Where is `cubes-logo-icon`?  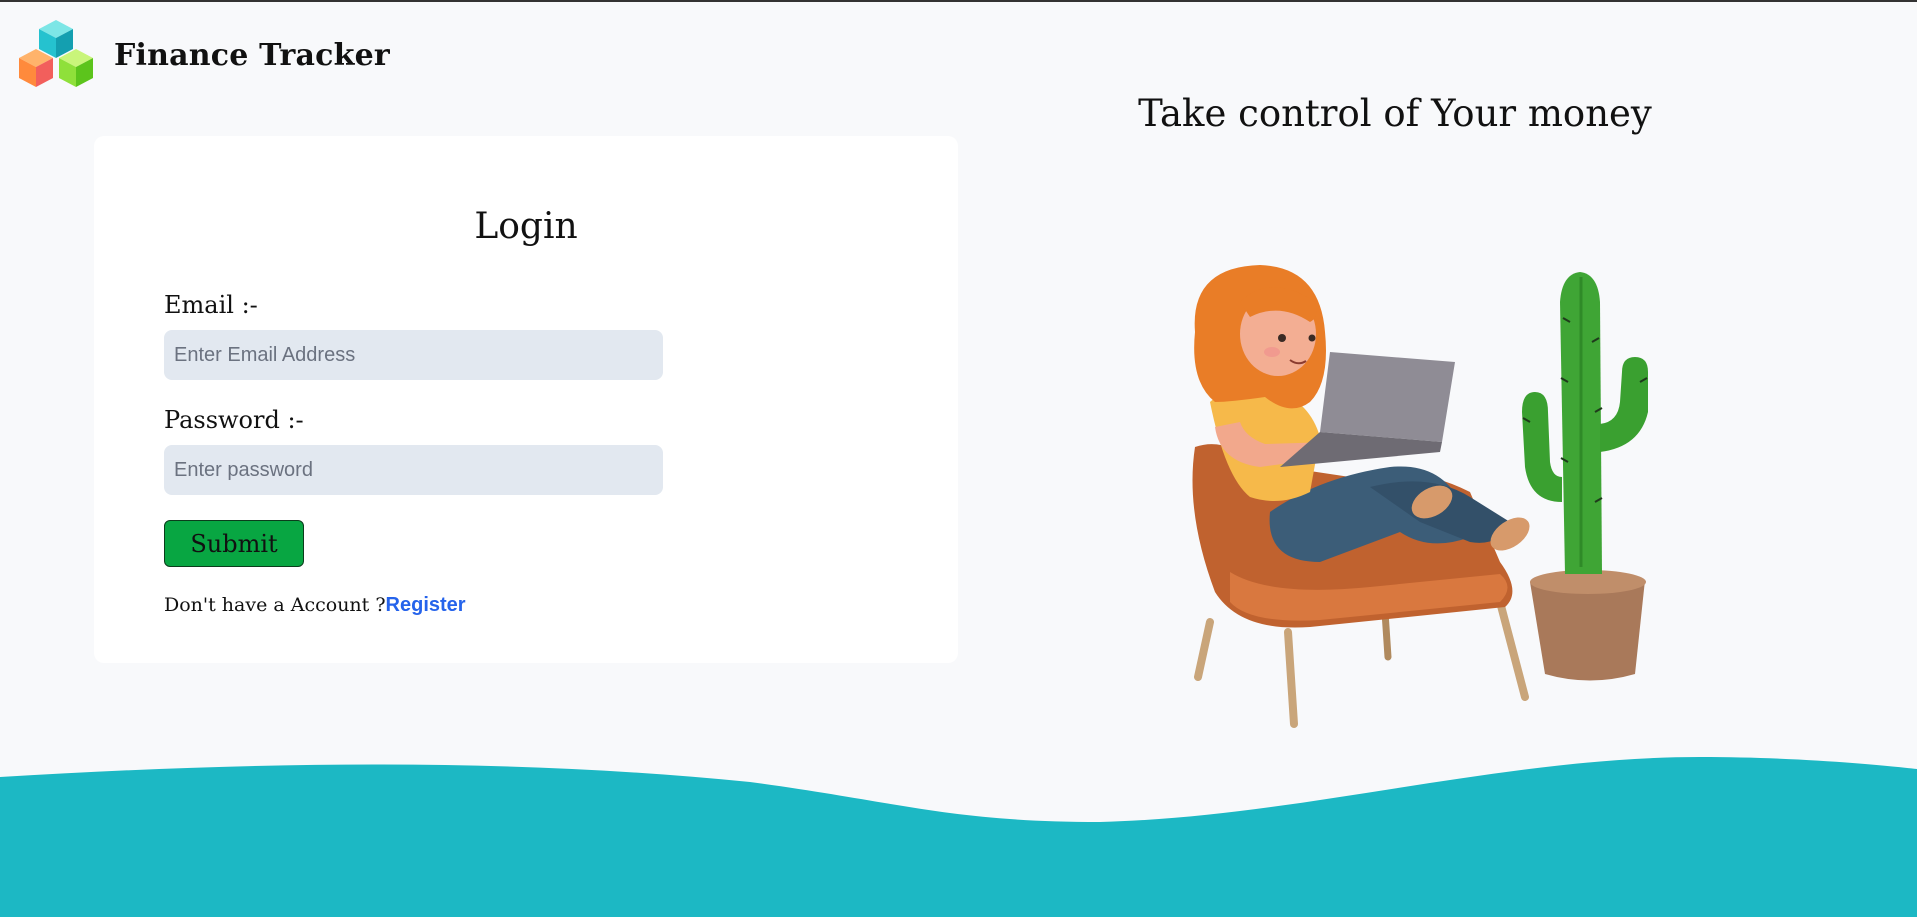 cubes-logo-icon is located at coordinates (56, 53).